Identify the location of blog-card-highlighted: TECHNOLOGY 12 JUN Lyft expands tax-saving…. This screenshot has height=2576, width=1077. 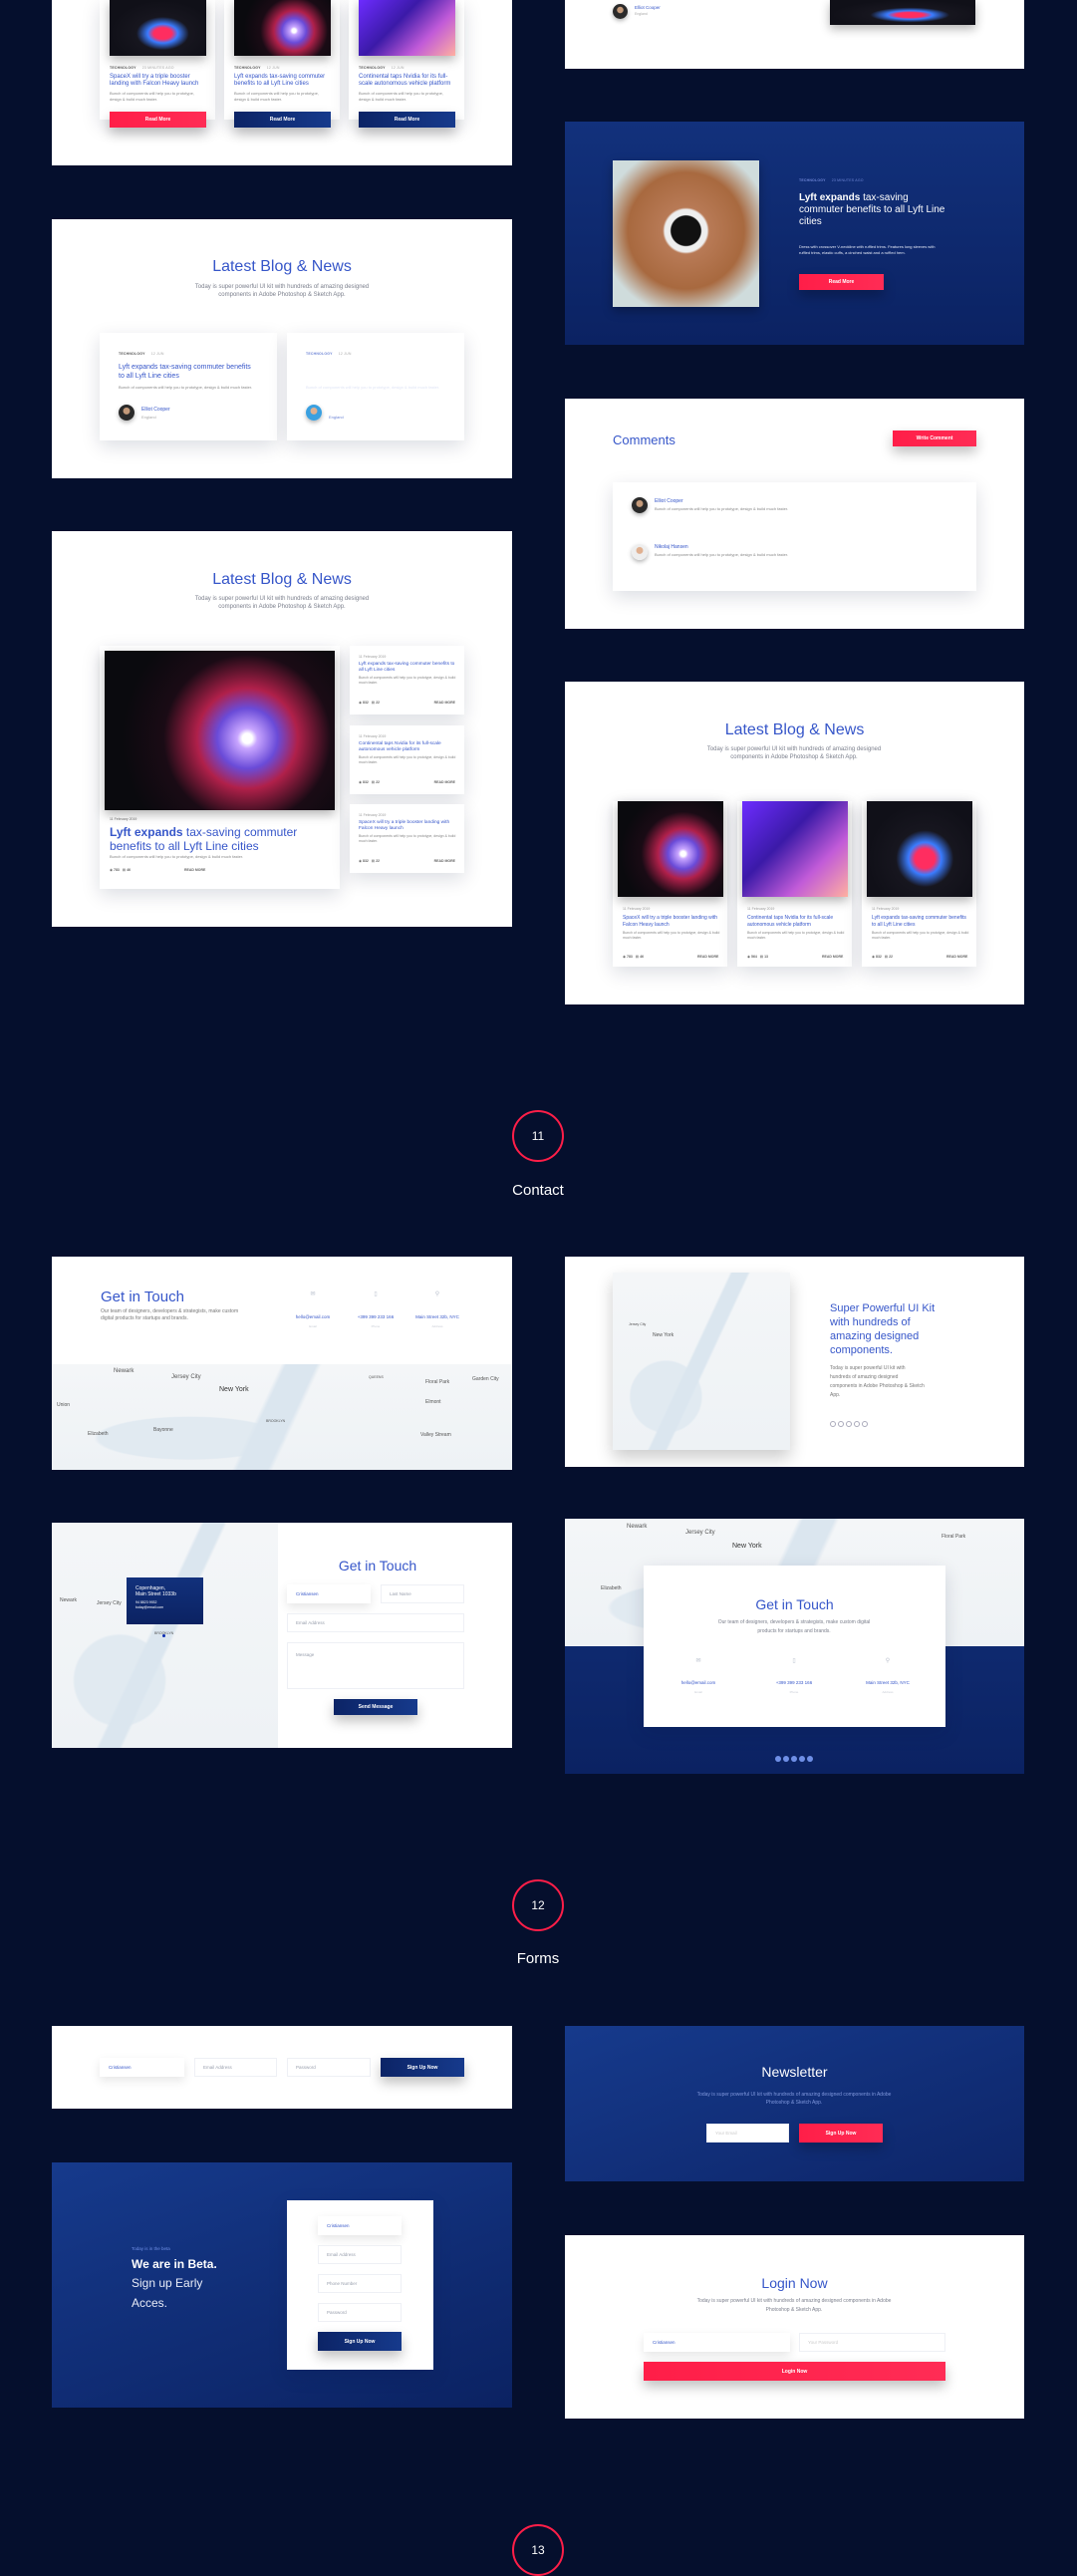
(376, 386).